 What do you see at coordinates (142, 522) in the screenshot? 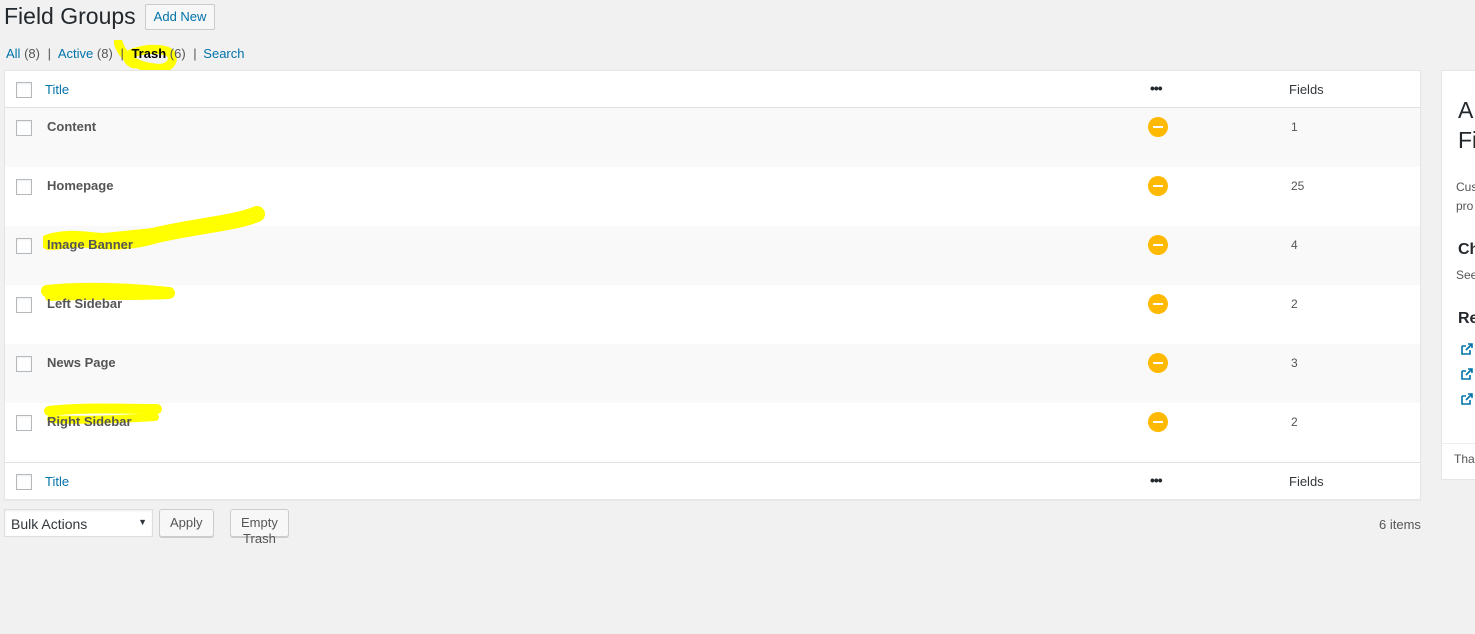
I see `chevron-down-icon: ▼` at bounding box center [142, 522].